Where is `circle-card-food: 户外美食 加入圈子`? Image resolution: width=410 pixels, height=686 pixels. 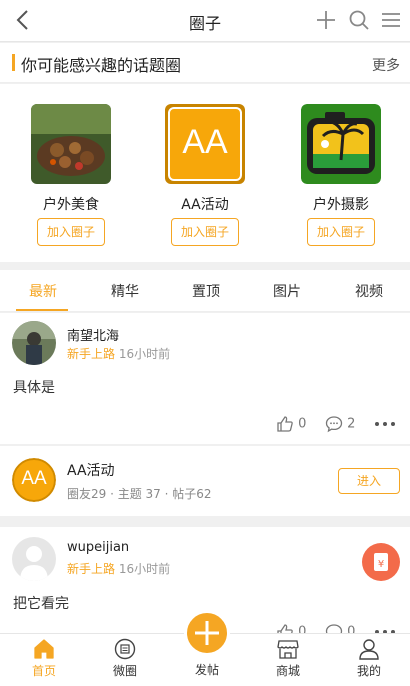 circle-card-food: 户外美食 加入圈子 is located at coordinates (71, 175).